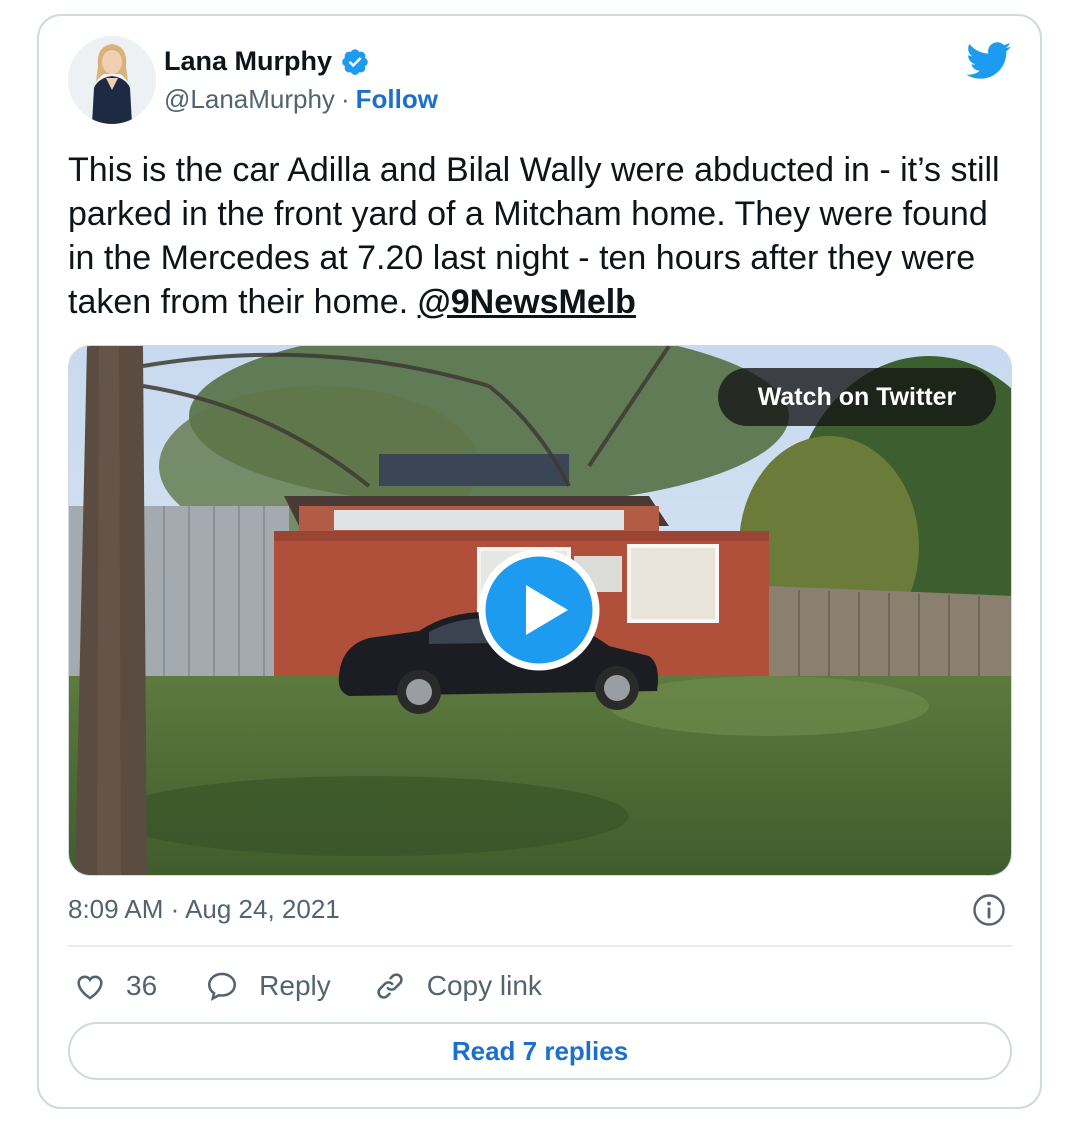 The width and height of the screenshot is (1080, 1144). Describe the element at coordinates (114, 986) in the screenshot. I see `like-action: 36` at that location.